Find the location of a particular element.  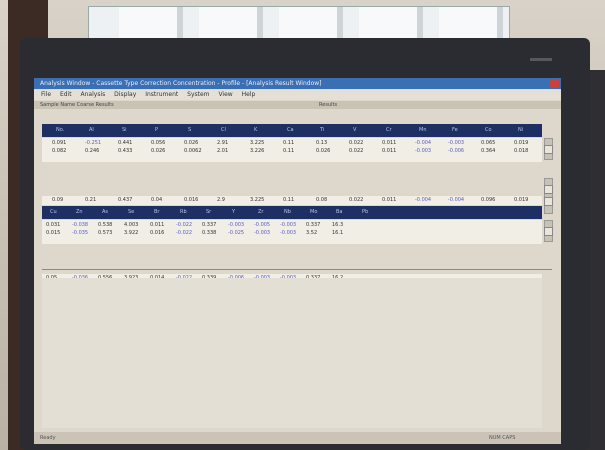

menu-item: Instrument is located at coordinates (161, 94).